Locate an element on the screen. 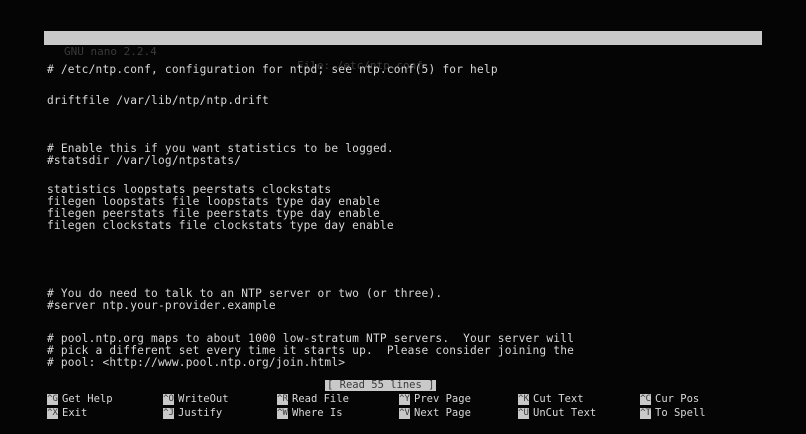 This screenshot has height=434, width=806. shortcut-key: ^Y is located at coordinates (404, 399).